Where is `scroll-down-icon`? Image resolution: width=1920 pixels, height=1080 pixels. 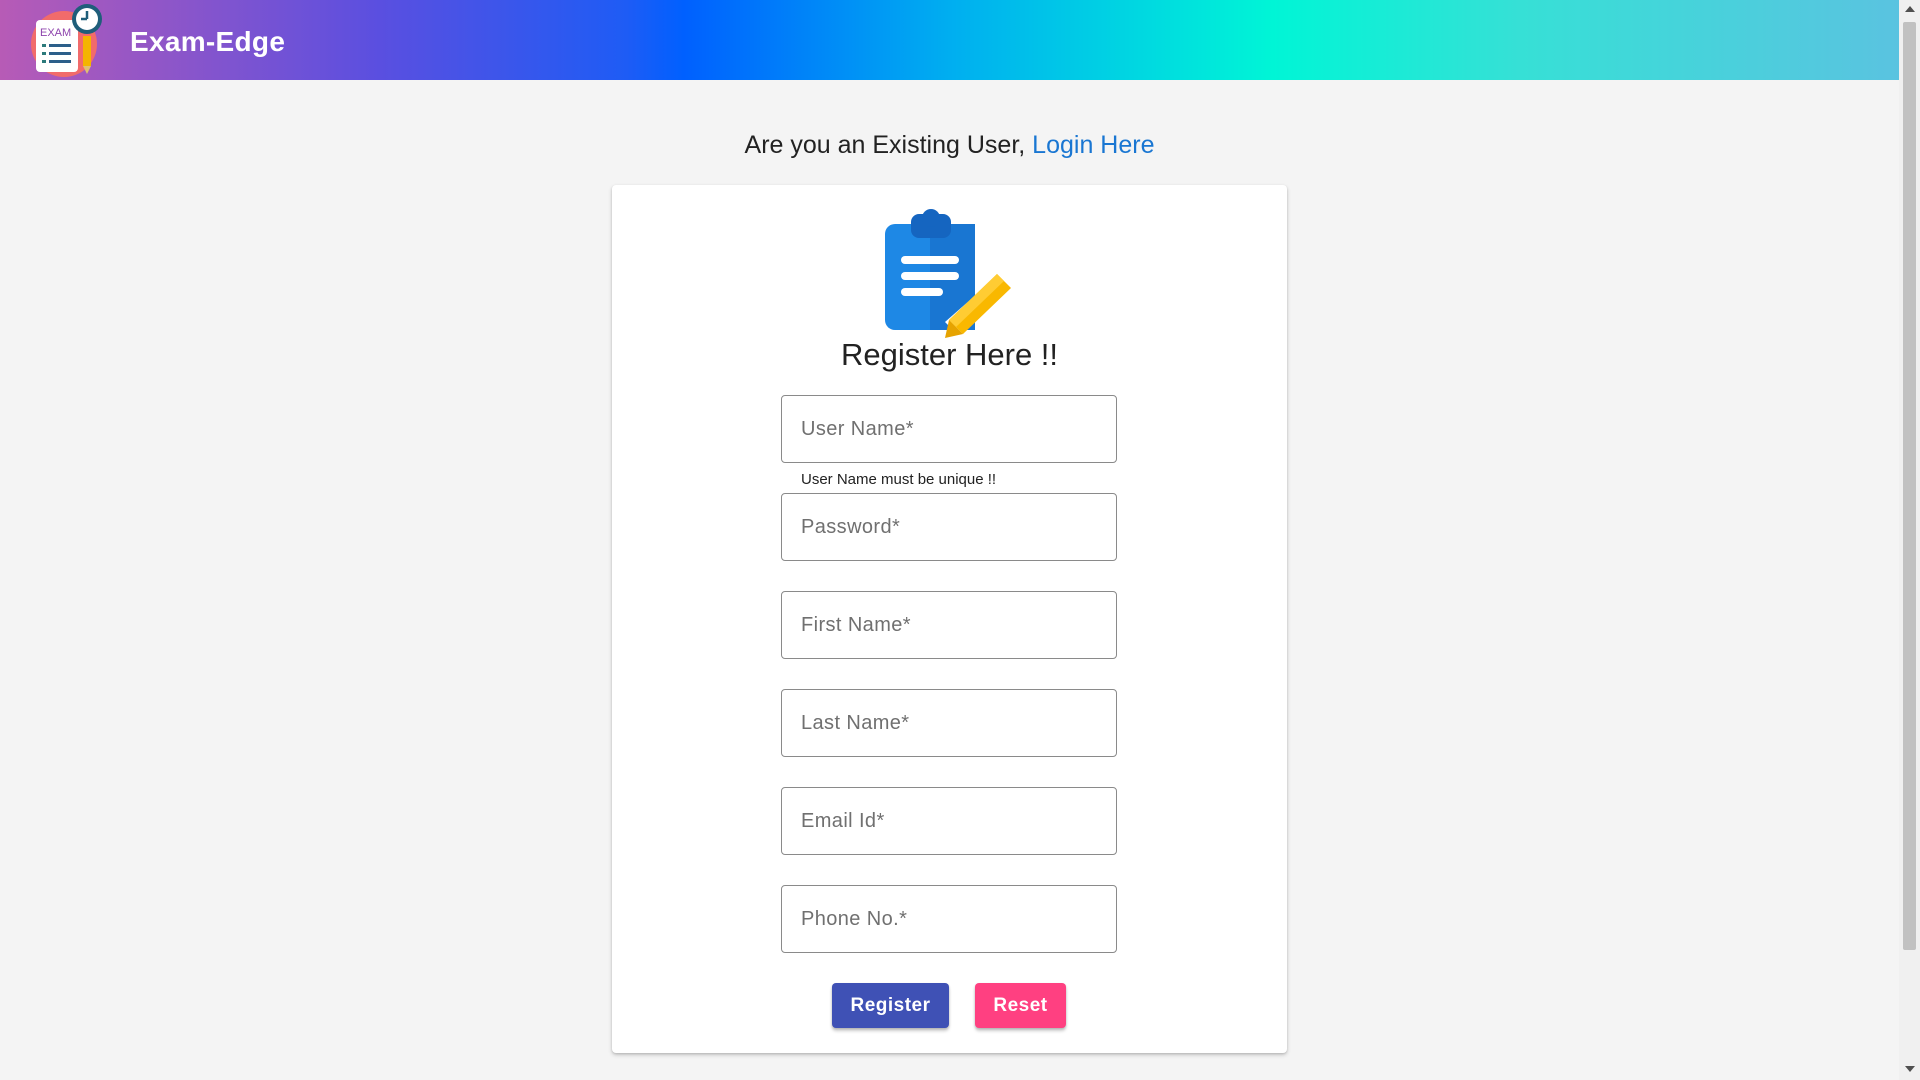
scroll-down-icon is located at coordinates (1910, 1069).